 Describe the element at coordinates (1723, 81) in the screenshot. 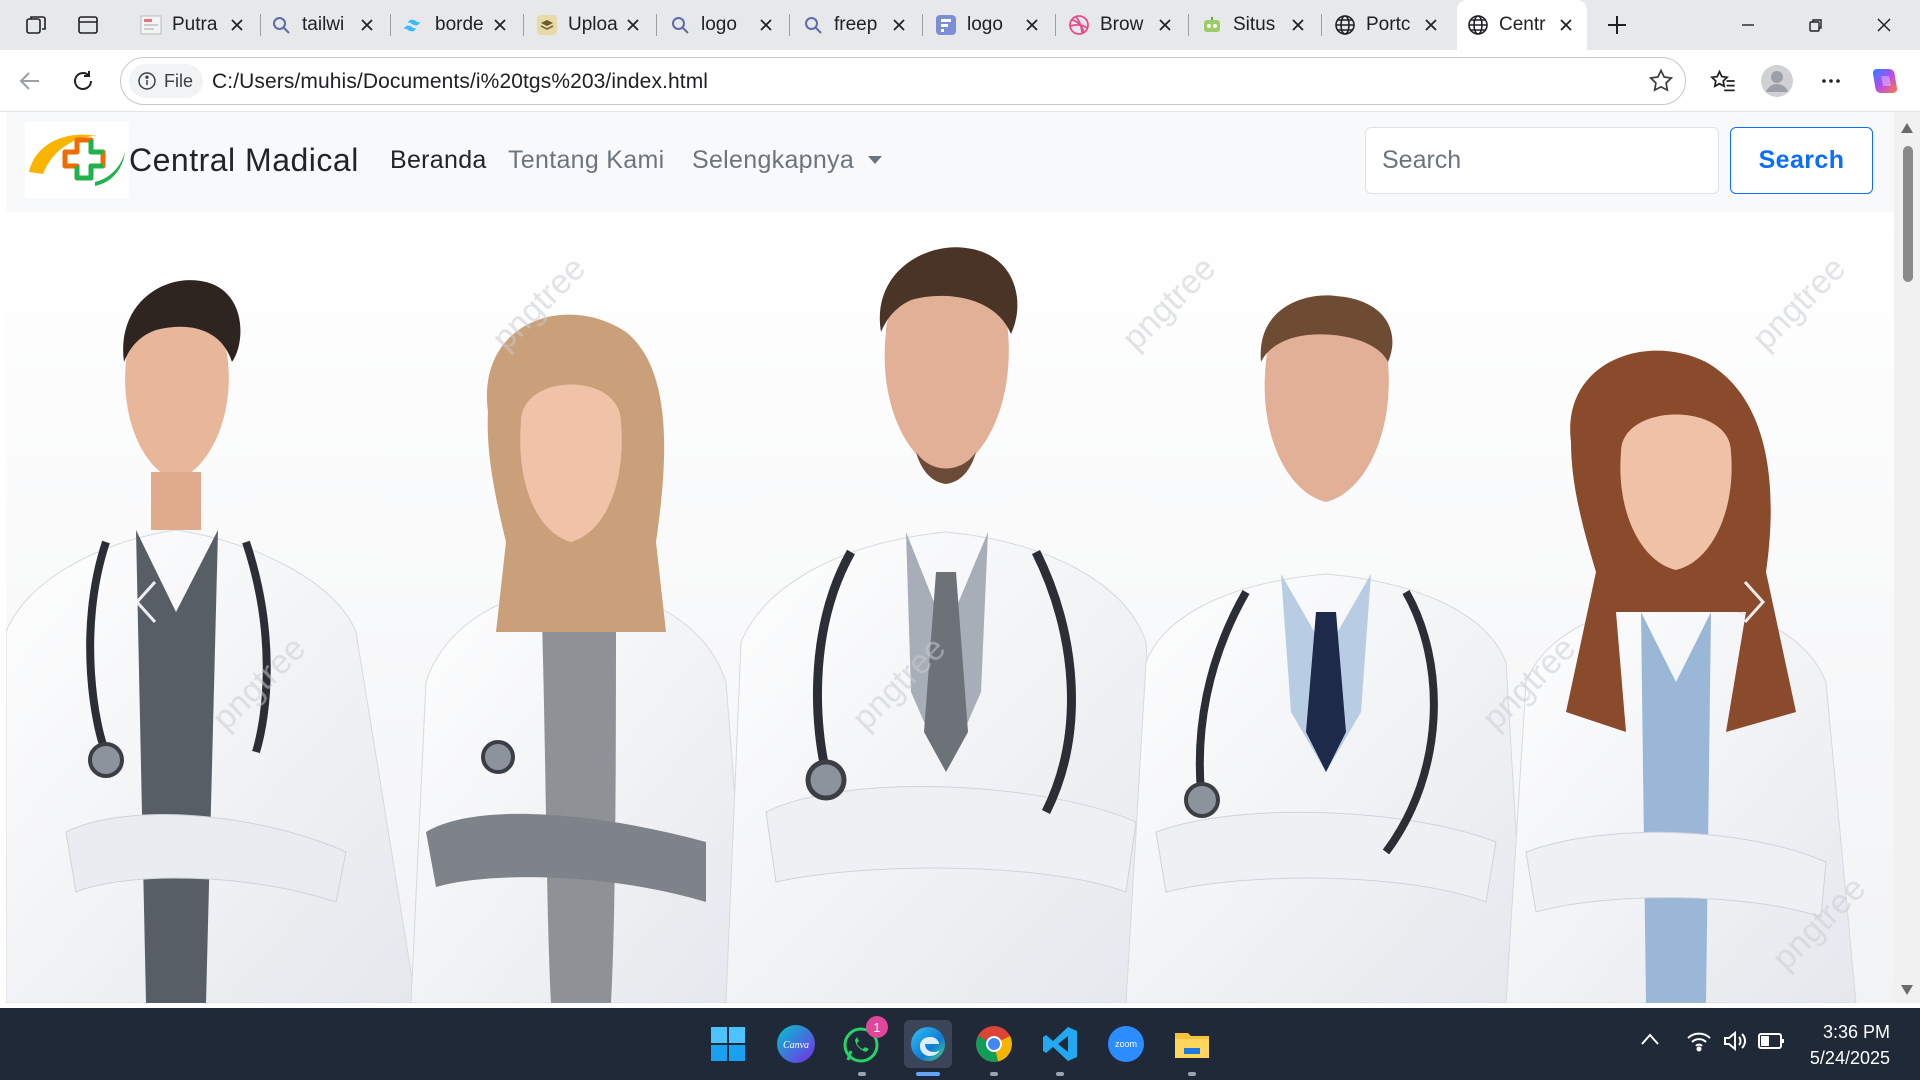

I see `favorites-icon` at that location.